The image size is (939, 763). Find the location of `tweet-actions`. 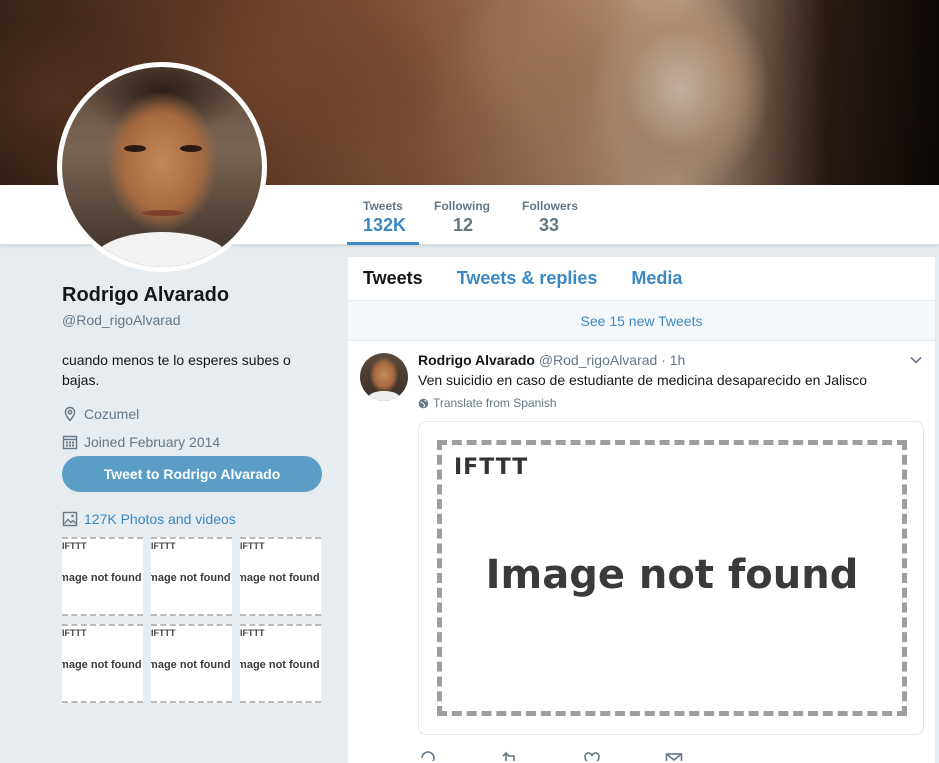

tweet-actions is located at coordinates (670, 755).